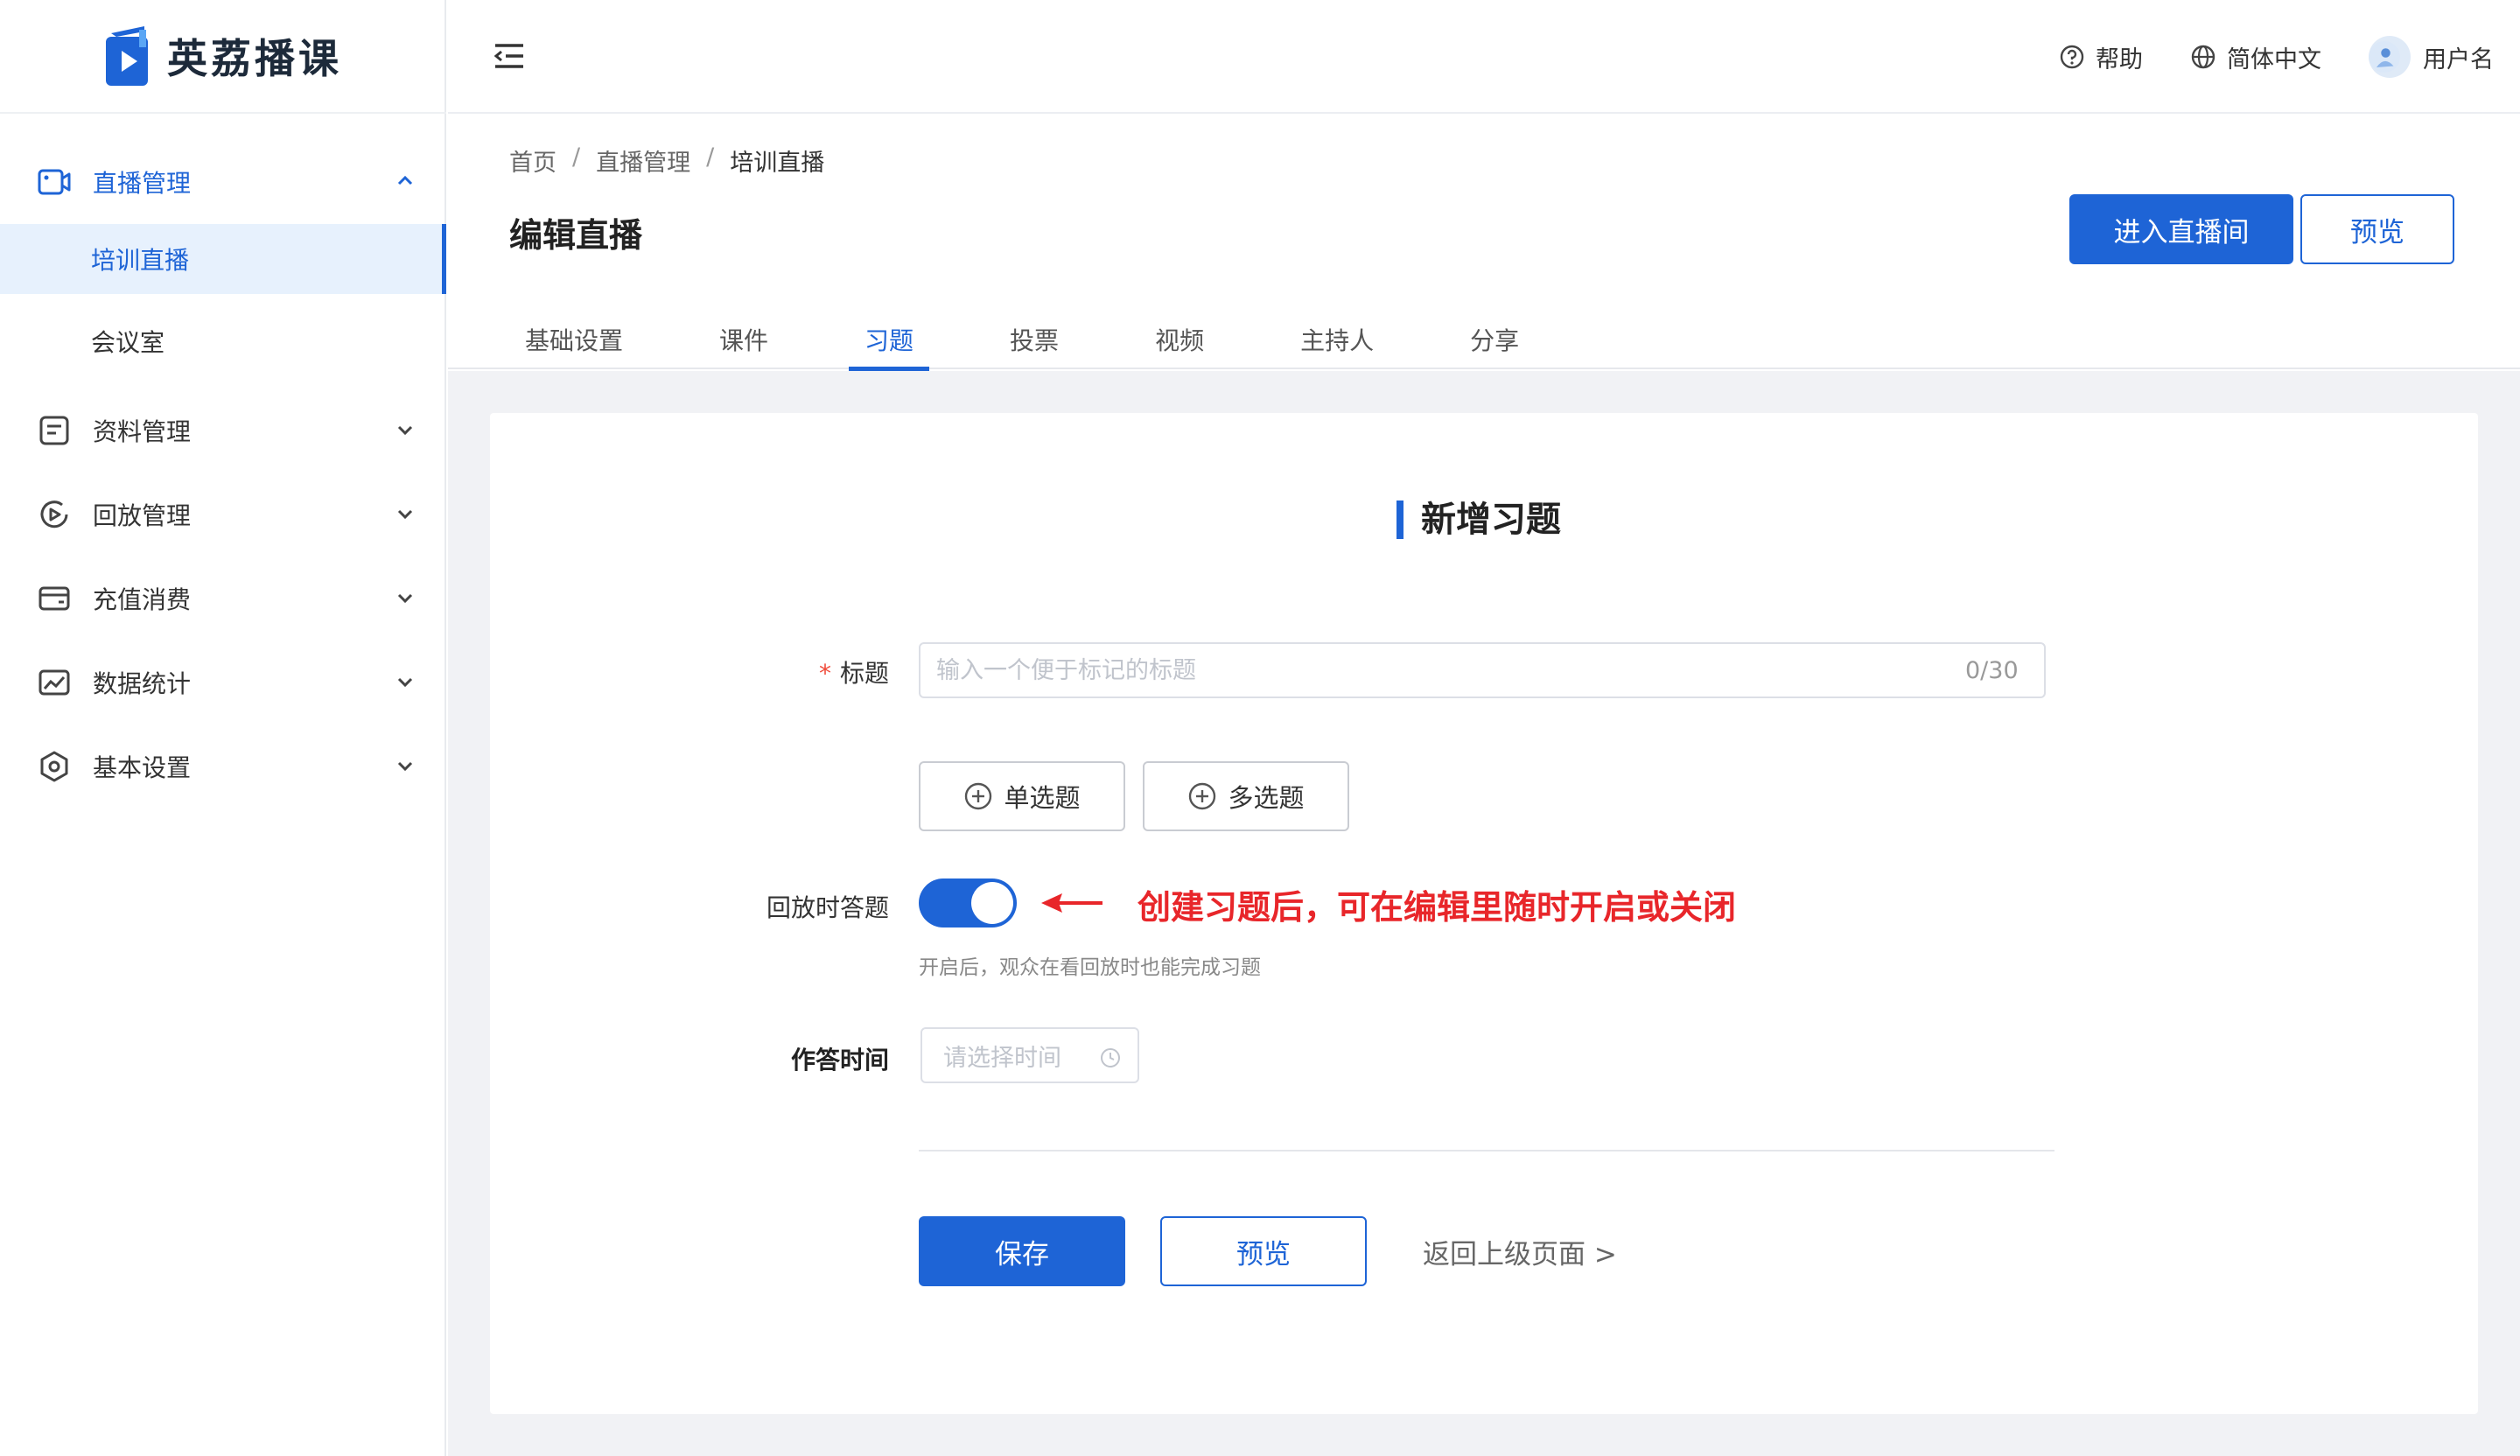  I want to click on answer-time-label: 作答时间, so click(839, 1060).